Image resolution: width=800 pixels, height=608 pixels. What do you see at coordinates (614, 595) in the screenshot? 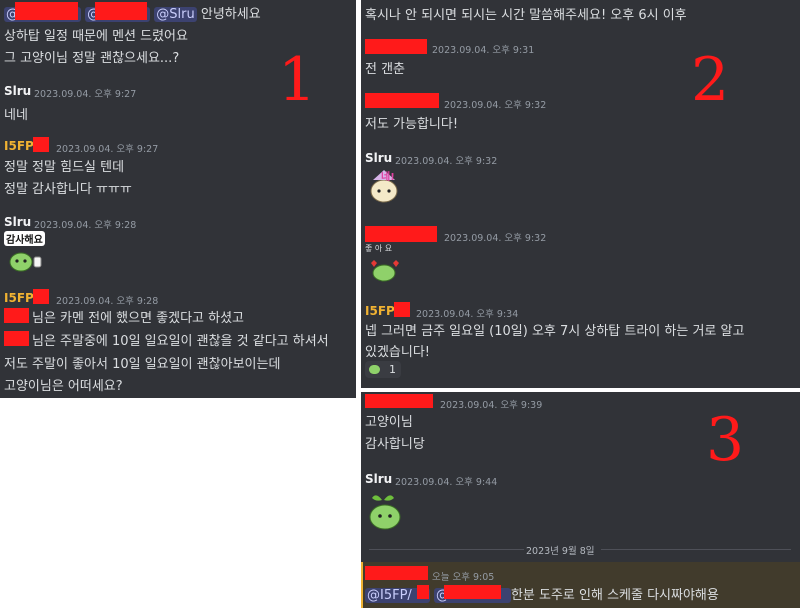
I see `message-text: 한분 도주로 인해 스케줄 다시짜야해용` at bounding box center [614, 595].